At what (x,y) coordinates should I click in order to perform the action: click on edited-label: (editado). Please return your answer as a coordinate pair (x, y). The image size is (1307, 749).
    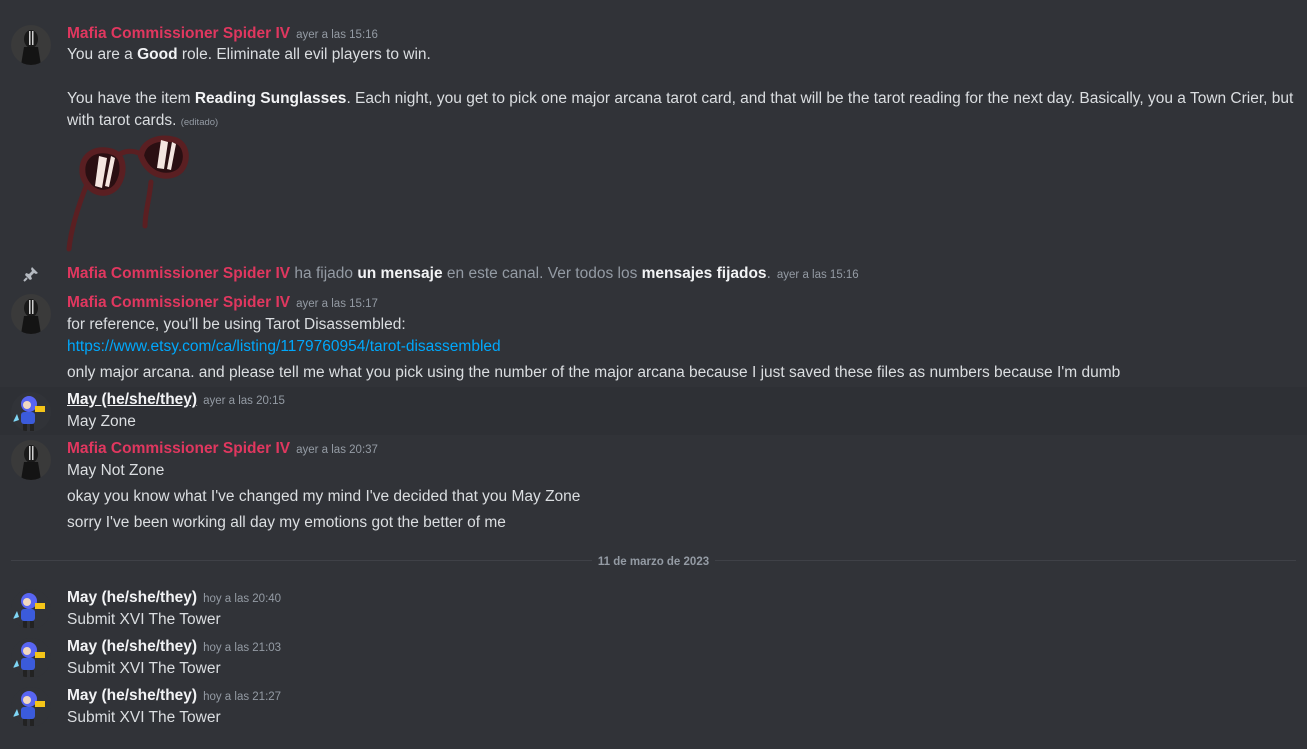
    Looking at the image, I should click on (199, 122).